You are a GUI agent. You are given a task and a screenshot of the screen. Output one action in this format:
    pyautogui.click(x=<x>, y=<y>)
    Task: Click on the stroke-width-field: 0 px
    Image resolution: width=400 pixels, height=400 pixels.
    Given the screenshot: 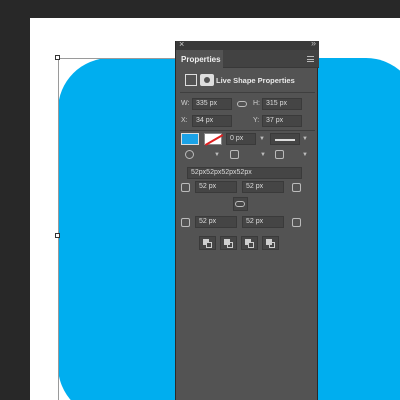 What is the action you would take?
    pyautogui.click(x=241, y=139)
    